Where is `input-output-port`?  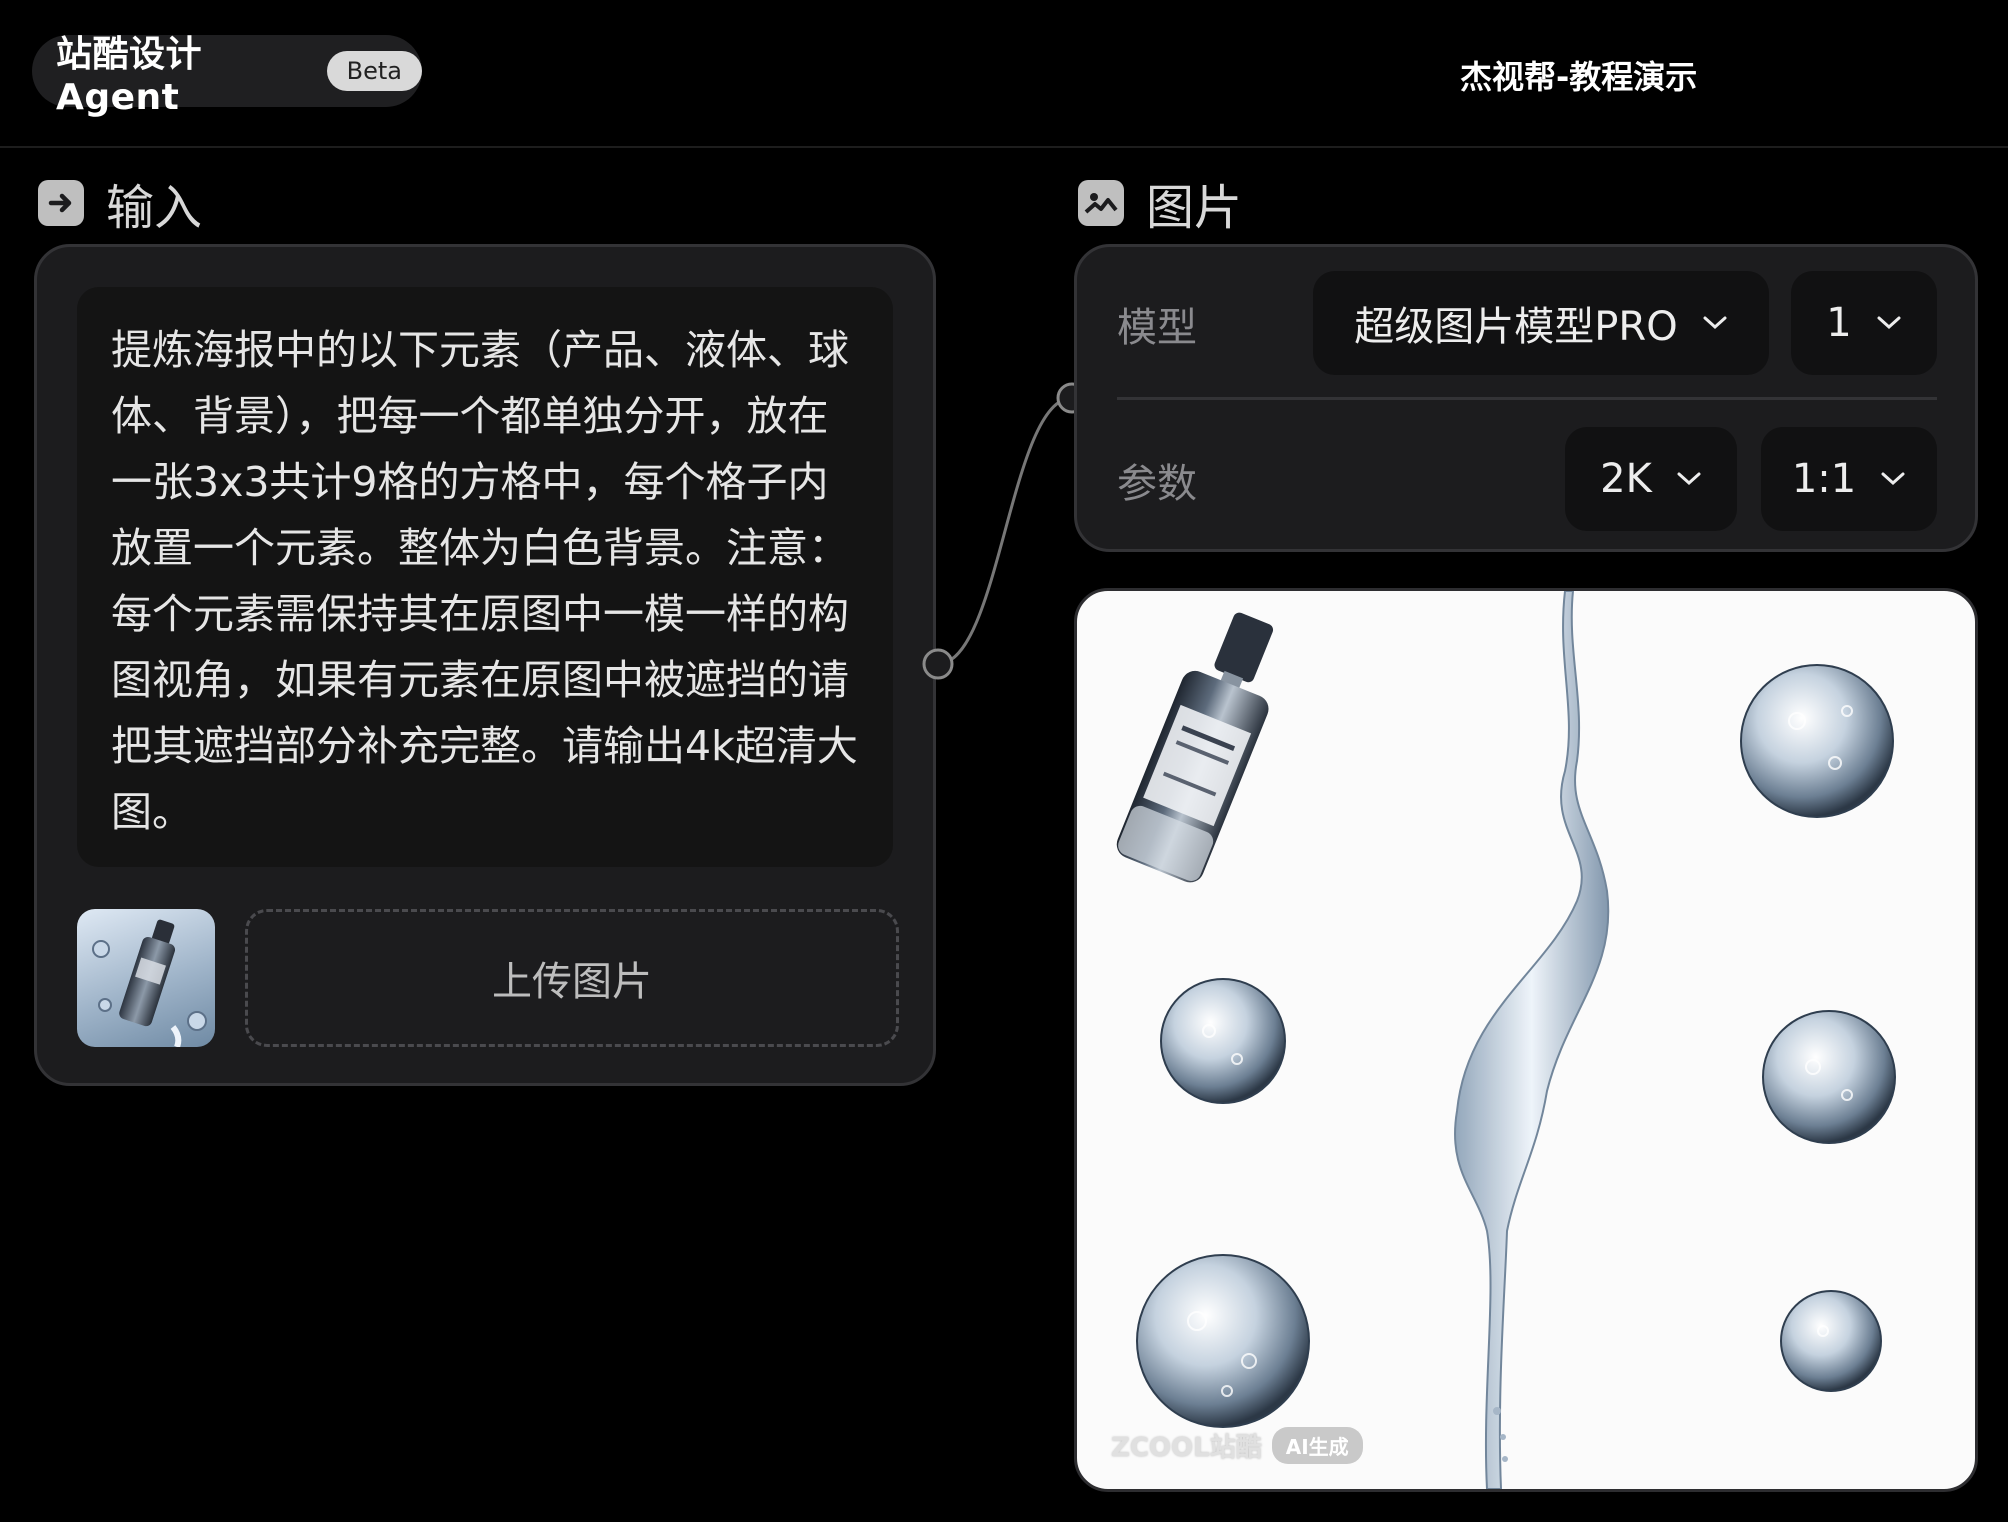 input-output-port is located at coordinates (938, 664).